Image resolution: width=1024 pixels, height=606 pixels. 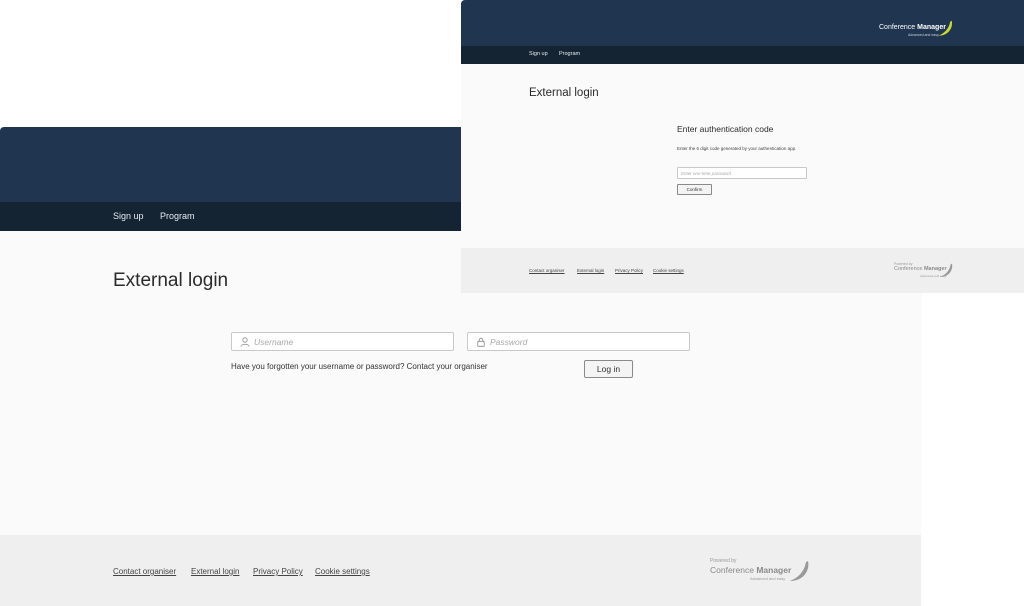 I want to click on user-icon, so click(x=245, y=342).